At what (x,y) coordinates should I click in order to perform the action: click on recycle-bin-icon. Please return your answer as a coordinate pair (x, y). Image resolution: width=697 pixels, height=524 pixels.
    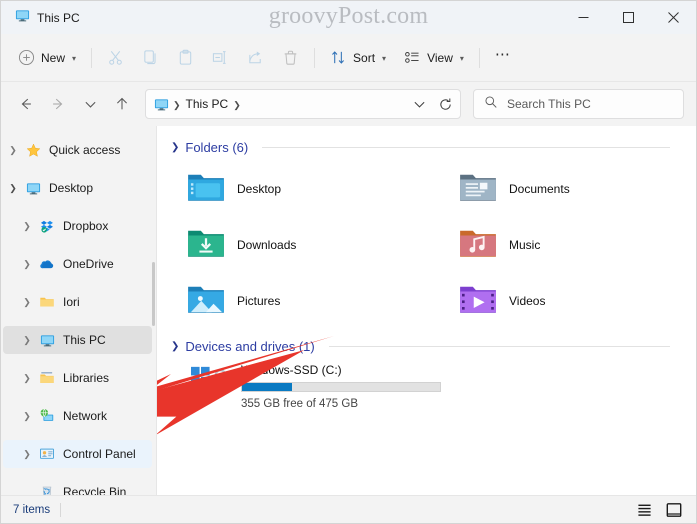
    Looking at the image, I should click on (47, 489).